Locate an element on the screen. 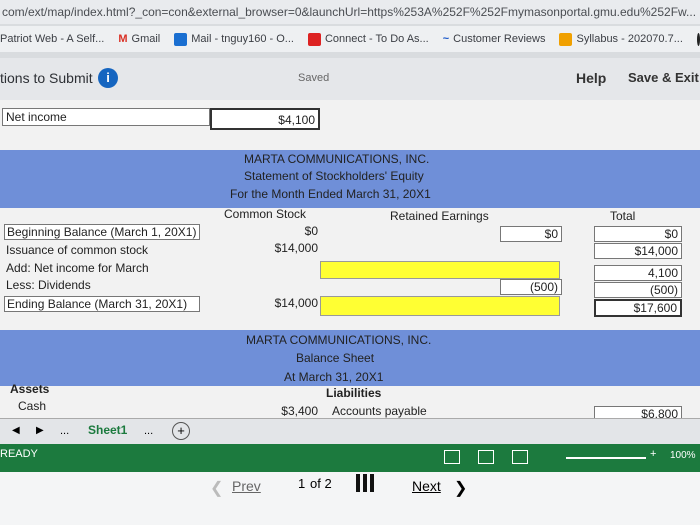 This screenshot has height=525, width=700. zoom-in-icon: + is located at coordinates (653, 454).